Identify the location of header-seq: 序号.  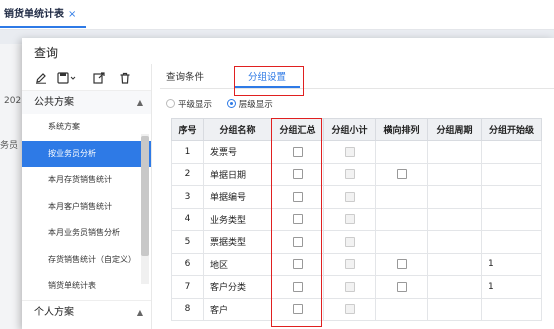
(187, 129).